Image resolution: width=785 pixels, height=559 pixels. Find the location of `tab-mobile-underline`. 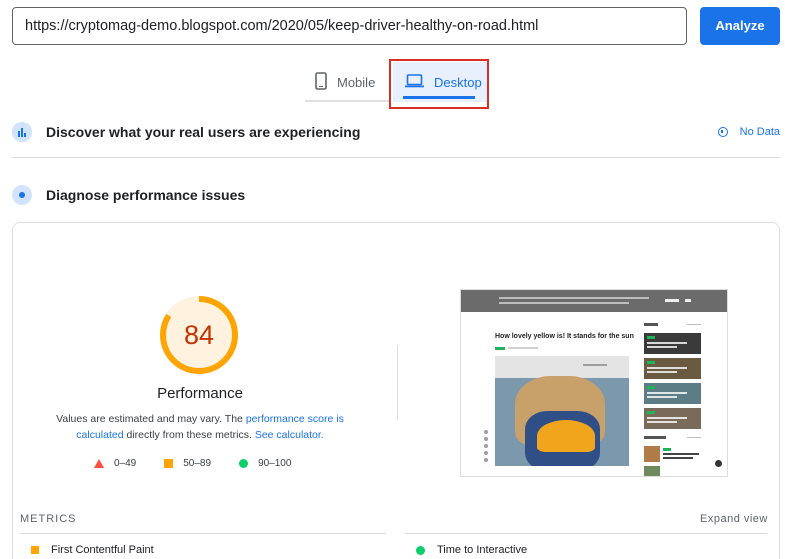

tab-mobile-underline is located at coordinates (347, 101).